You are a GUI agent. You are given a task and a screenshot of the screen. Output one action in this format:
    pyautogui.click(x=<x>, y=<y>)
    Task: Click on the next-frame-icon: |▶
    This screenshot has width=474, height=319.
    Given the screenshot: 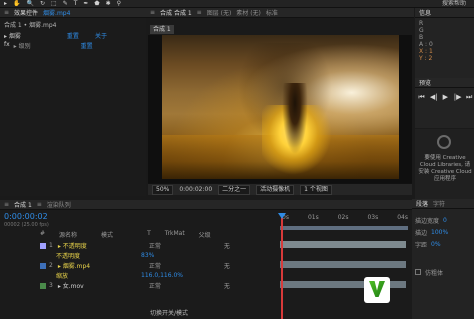 What is the action you would take?
    pyautogui.click(x=458, y=97)
    